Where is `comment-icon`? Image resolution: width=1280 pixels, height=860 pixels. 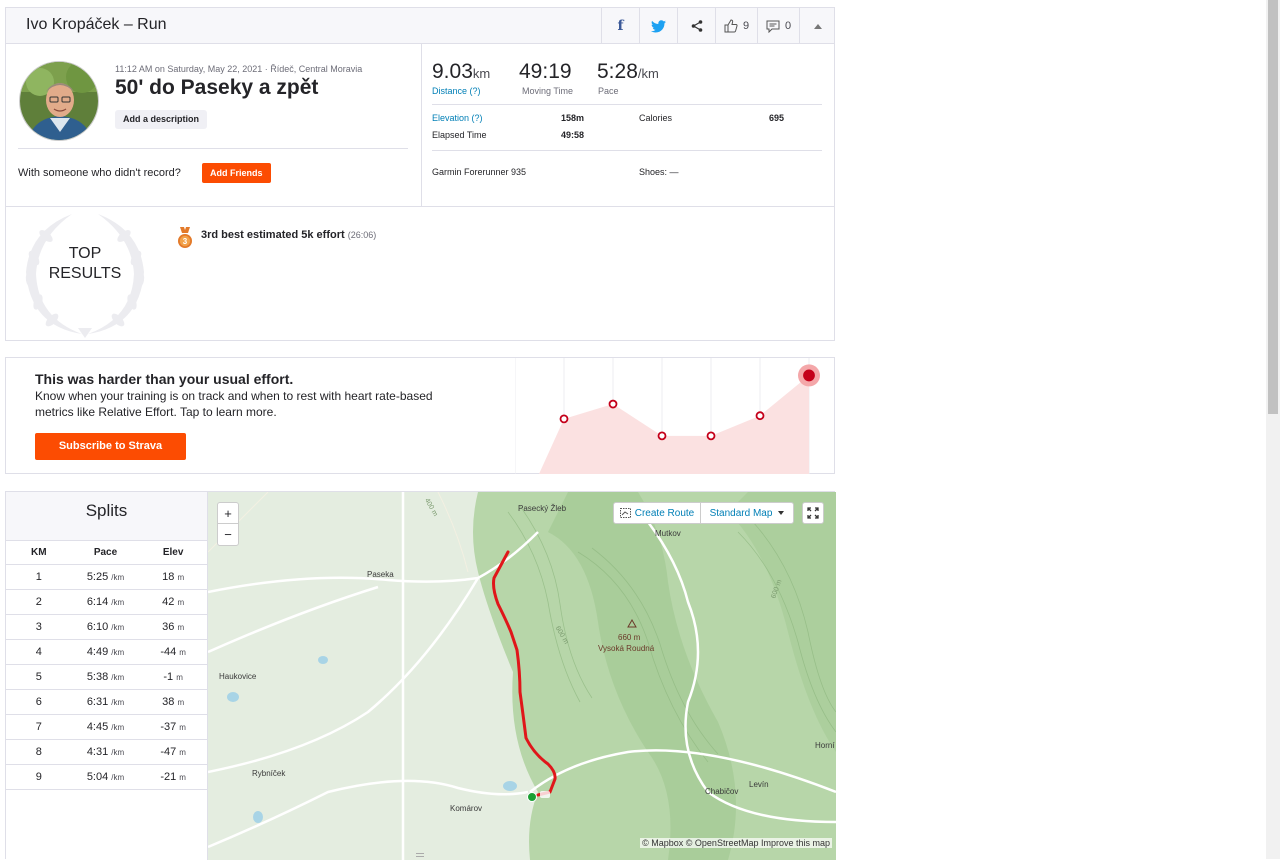
comment-icon is located at coordinates (773, 26).